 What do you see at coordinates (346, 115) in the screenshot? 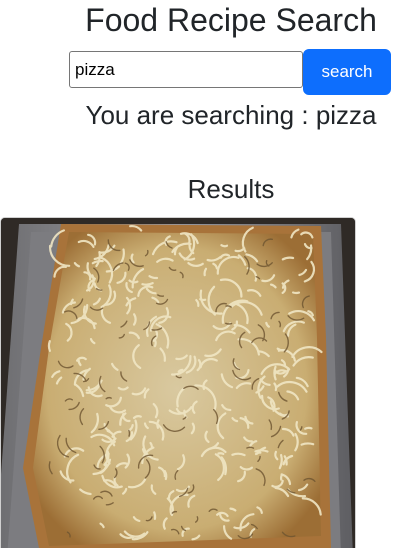
I see `search-status-query: pizza` at bounding box center [346, 115].